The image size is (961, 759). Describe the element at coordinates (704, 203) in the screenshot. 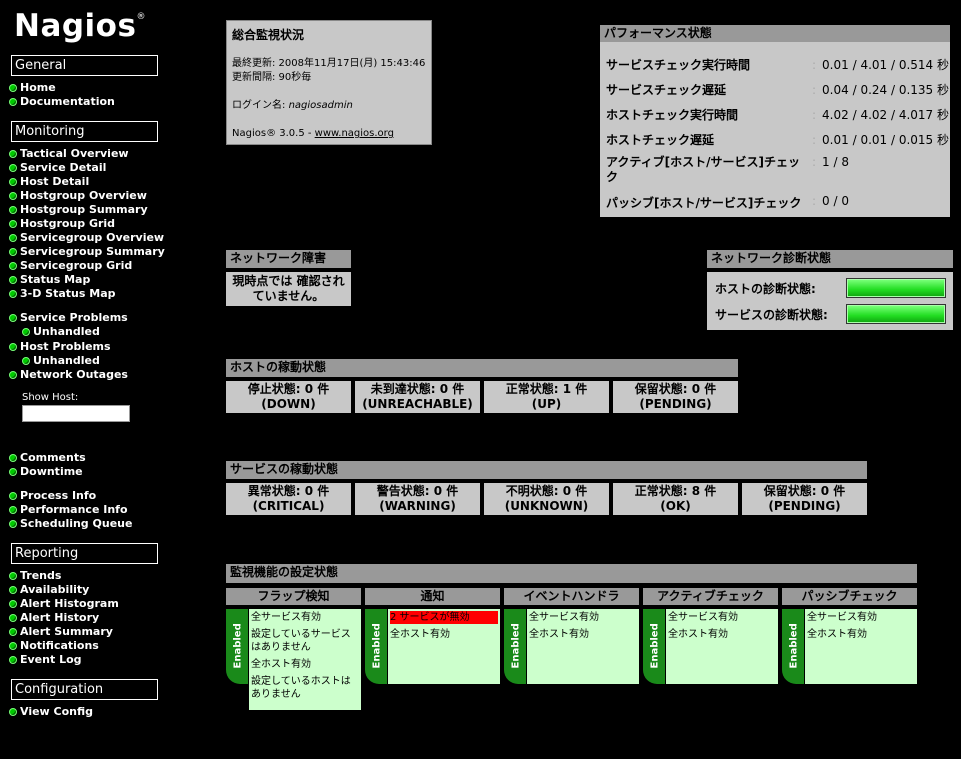

I see `perf-label: パッシブ[ホスト/サービス]チェック` at that location.